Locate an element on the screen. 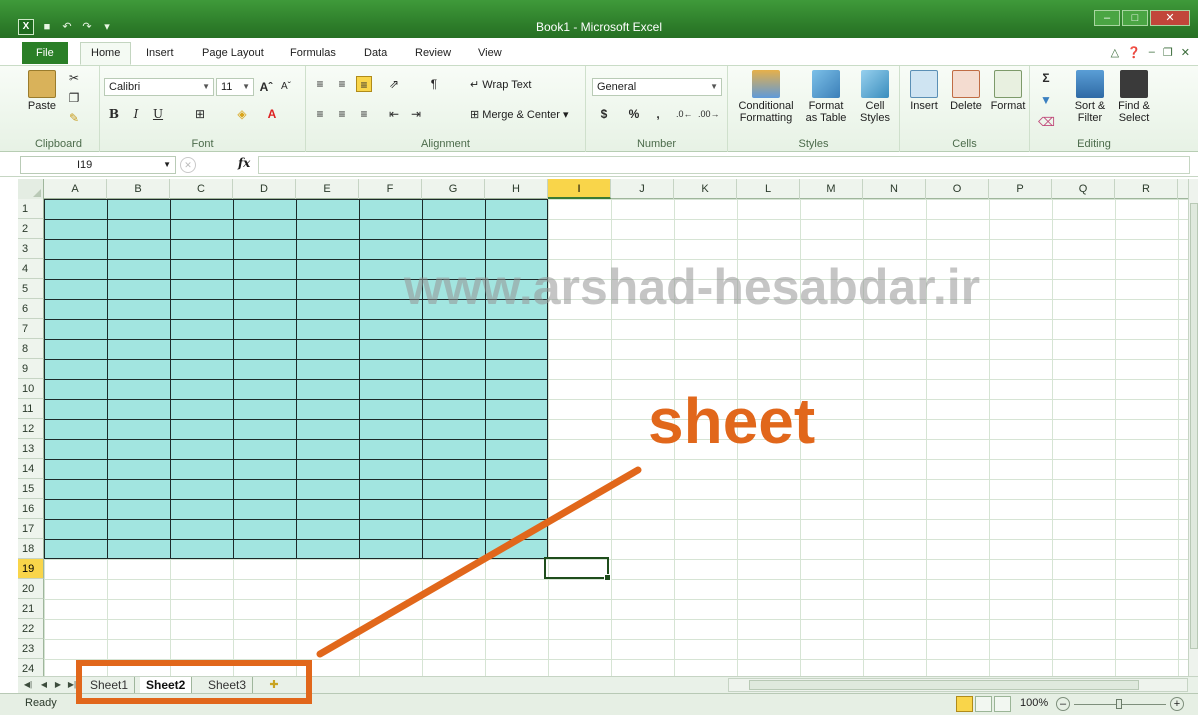  column-header-j: J is located at coordinates (642, 189).